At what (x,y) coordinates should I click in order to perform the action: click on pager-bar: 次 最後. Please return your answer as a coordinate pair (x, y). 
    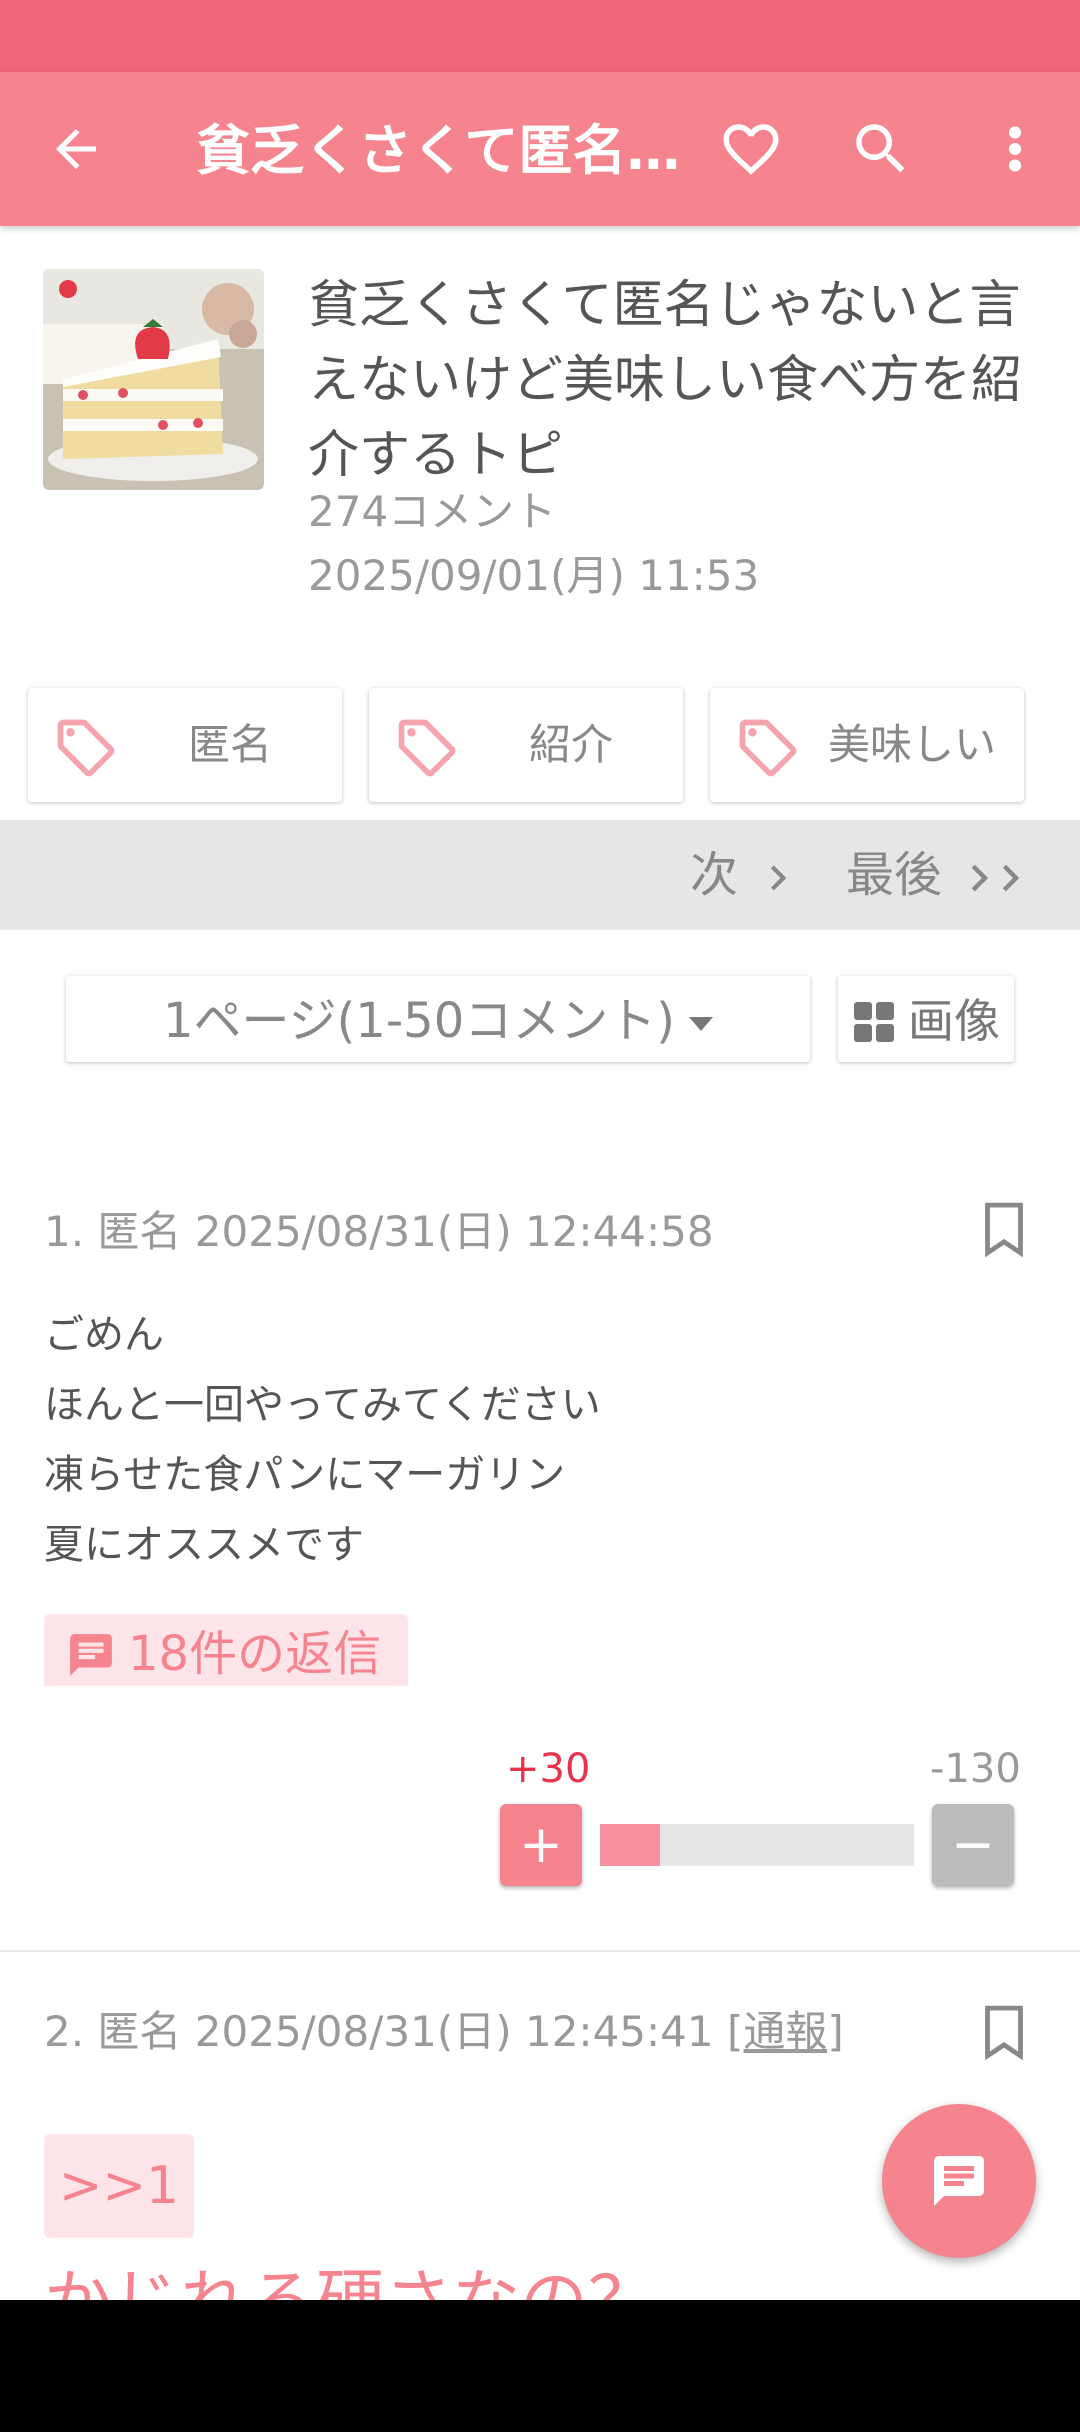
    Looking at the image, I should click on (540, 875).